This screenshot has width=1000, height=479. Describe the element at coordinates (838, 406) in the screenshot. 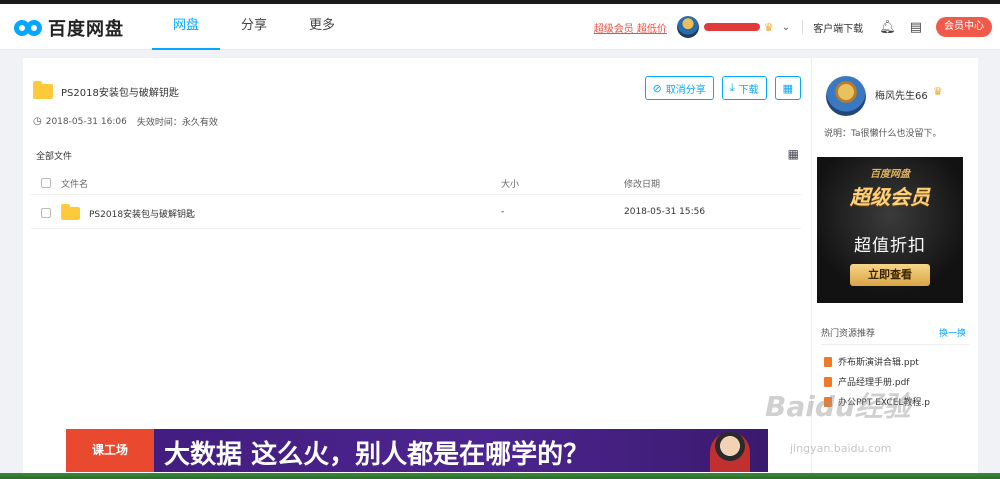

I see `watermark: Baidu经验` at that location.